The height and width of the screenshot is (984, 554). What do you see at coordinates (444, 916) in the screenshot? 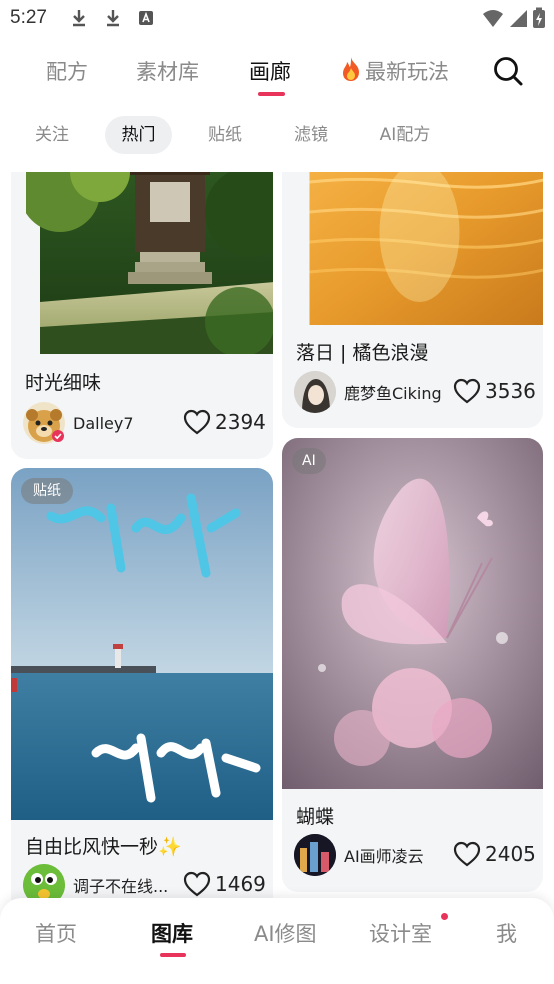
I see `notification-dot` at bounding box center [444, 916].